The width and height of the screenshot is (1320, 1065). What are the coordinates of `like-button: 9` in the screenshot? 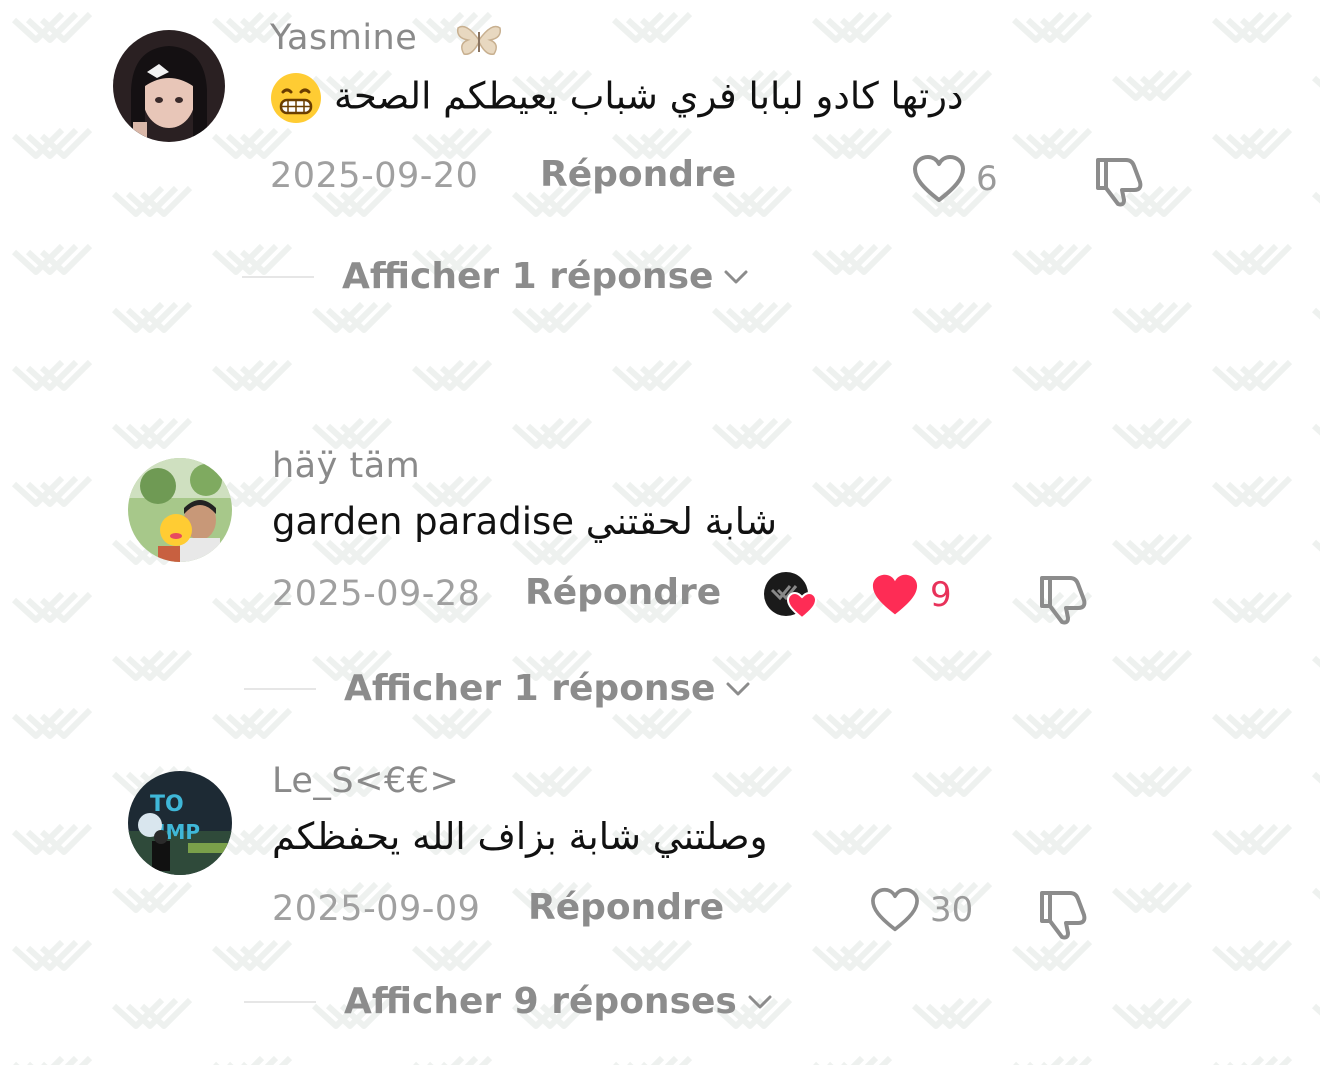 It's located at (911, 595).